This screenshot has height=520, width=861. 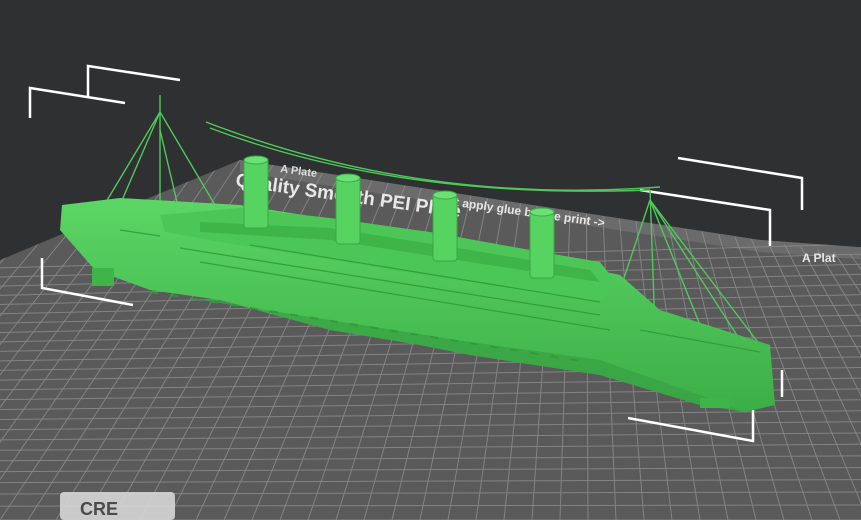 What do you see at coordinates (99, 509) in the screenshot?
I see `brand-logo: CRE` at bounding box center [99, 509].